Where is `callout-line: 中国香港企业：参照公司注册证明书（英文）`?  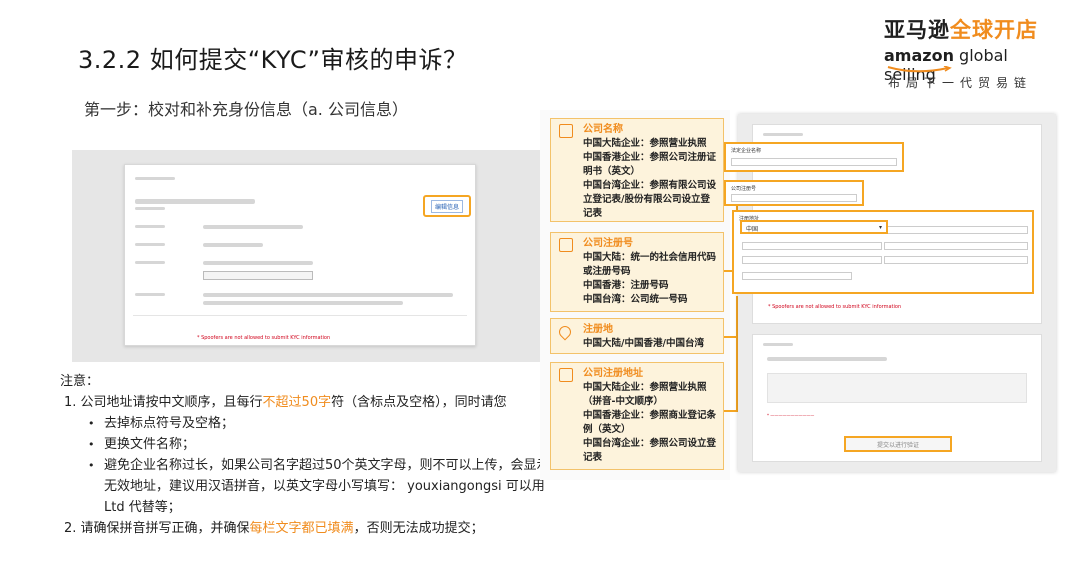 callout-line: 中国香港企业：参照公司注册证明书（英文） is located at coordinates (650, 164).